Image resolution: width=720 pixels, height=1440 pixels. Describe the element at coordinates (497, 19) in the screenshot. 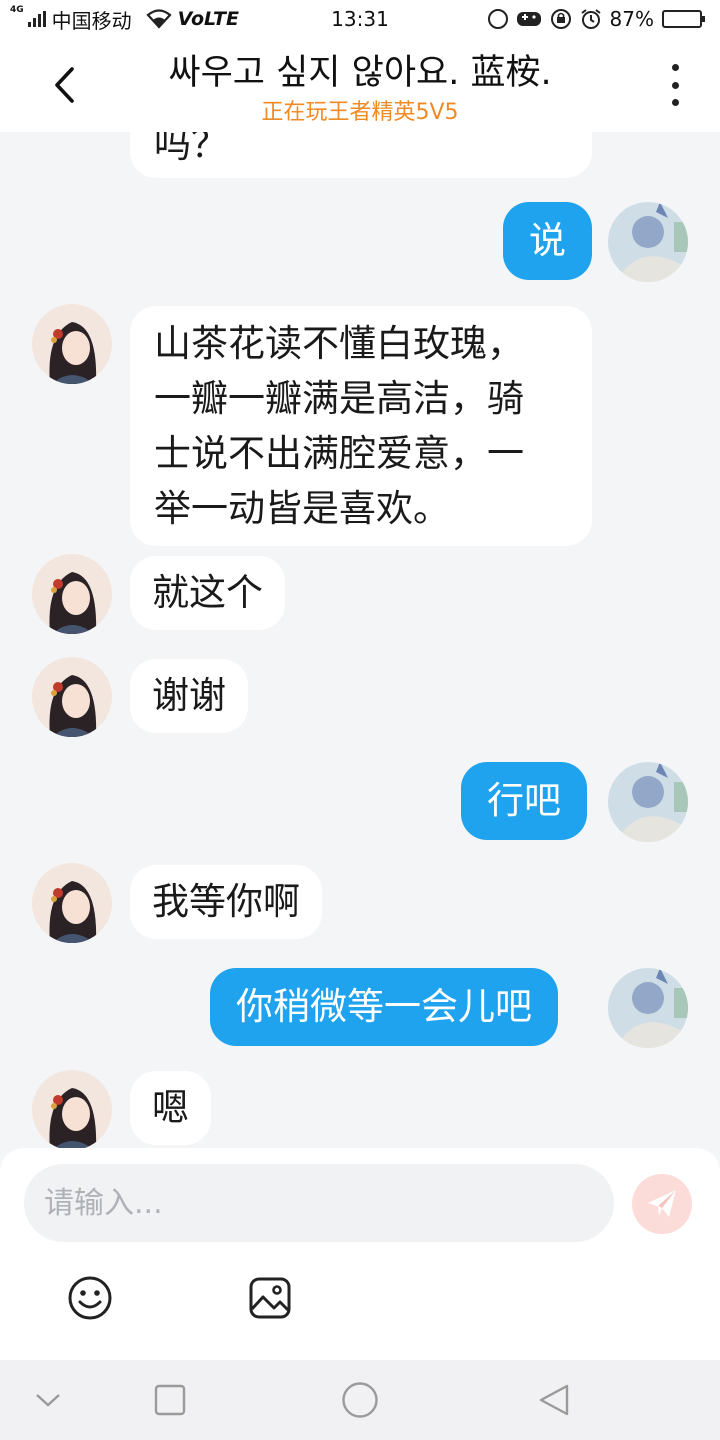

I see `app-notification-icon` at that location.